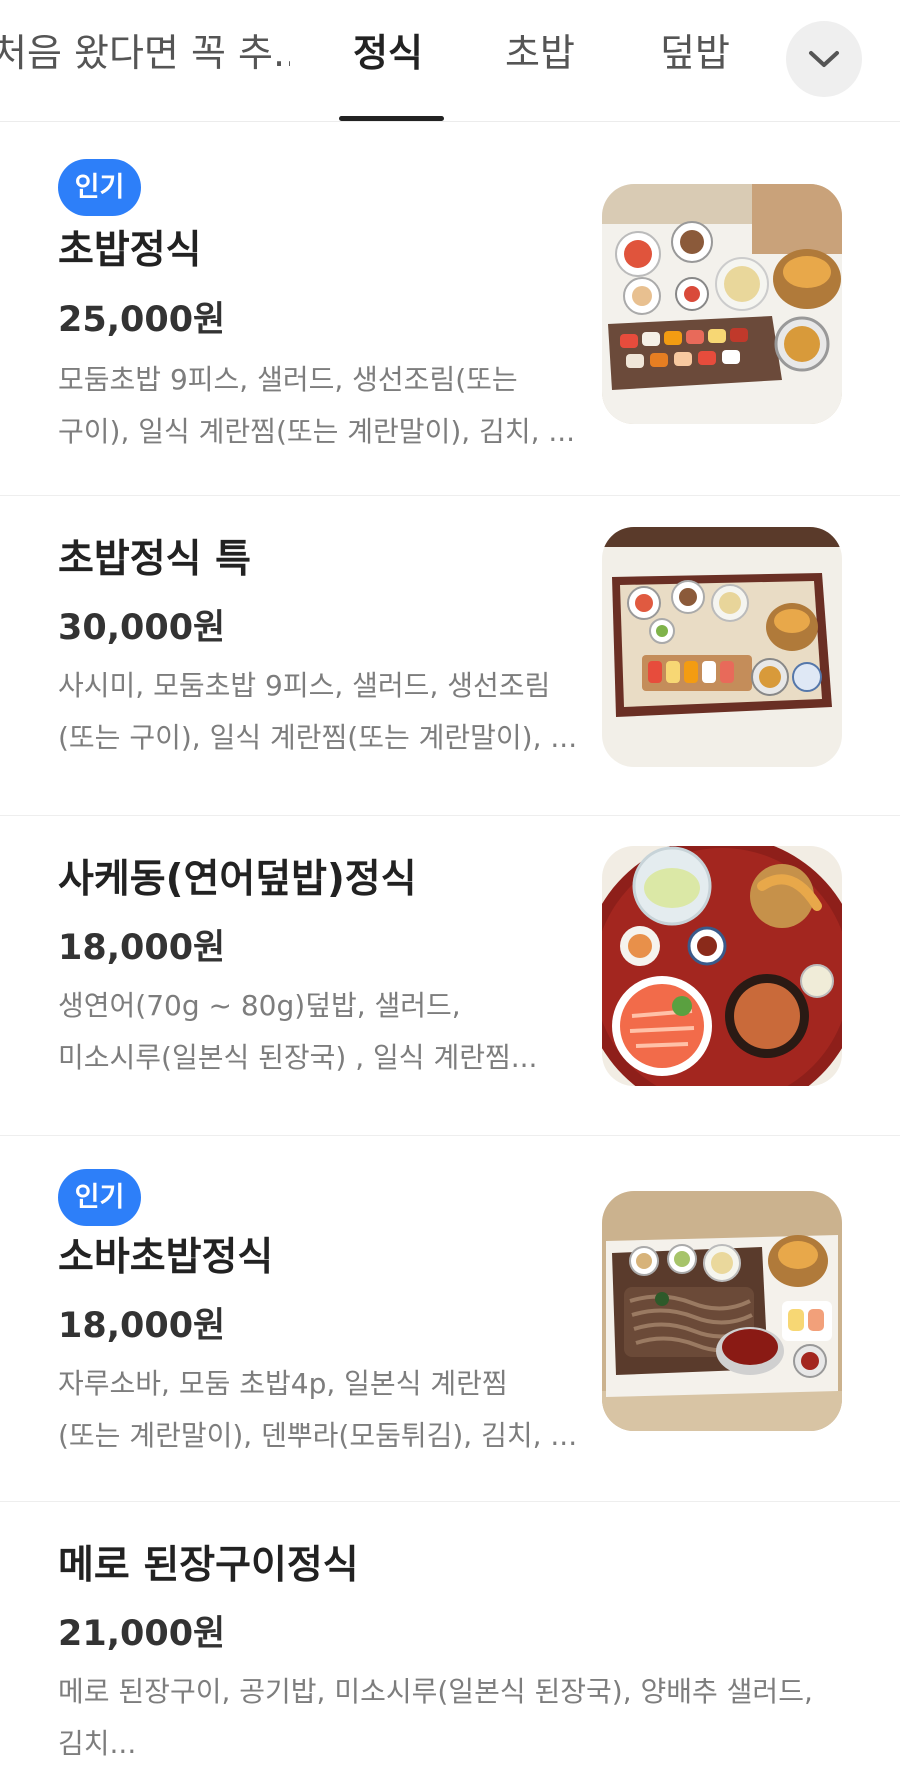  I want to click on tab-rice-bowl: 덮밥, so click(695, 58).